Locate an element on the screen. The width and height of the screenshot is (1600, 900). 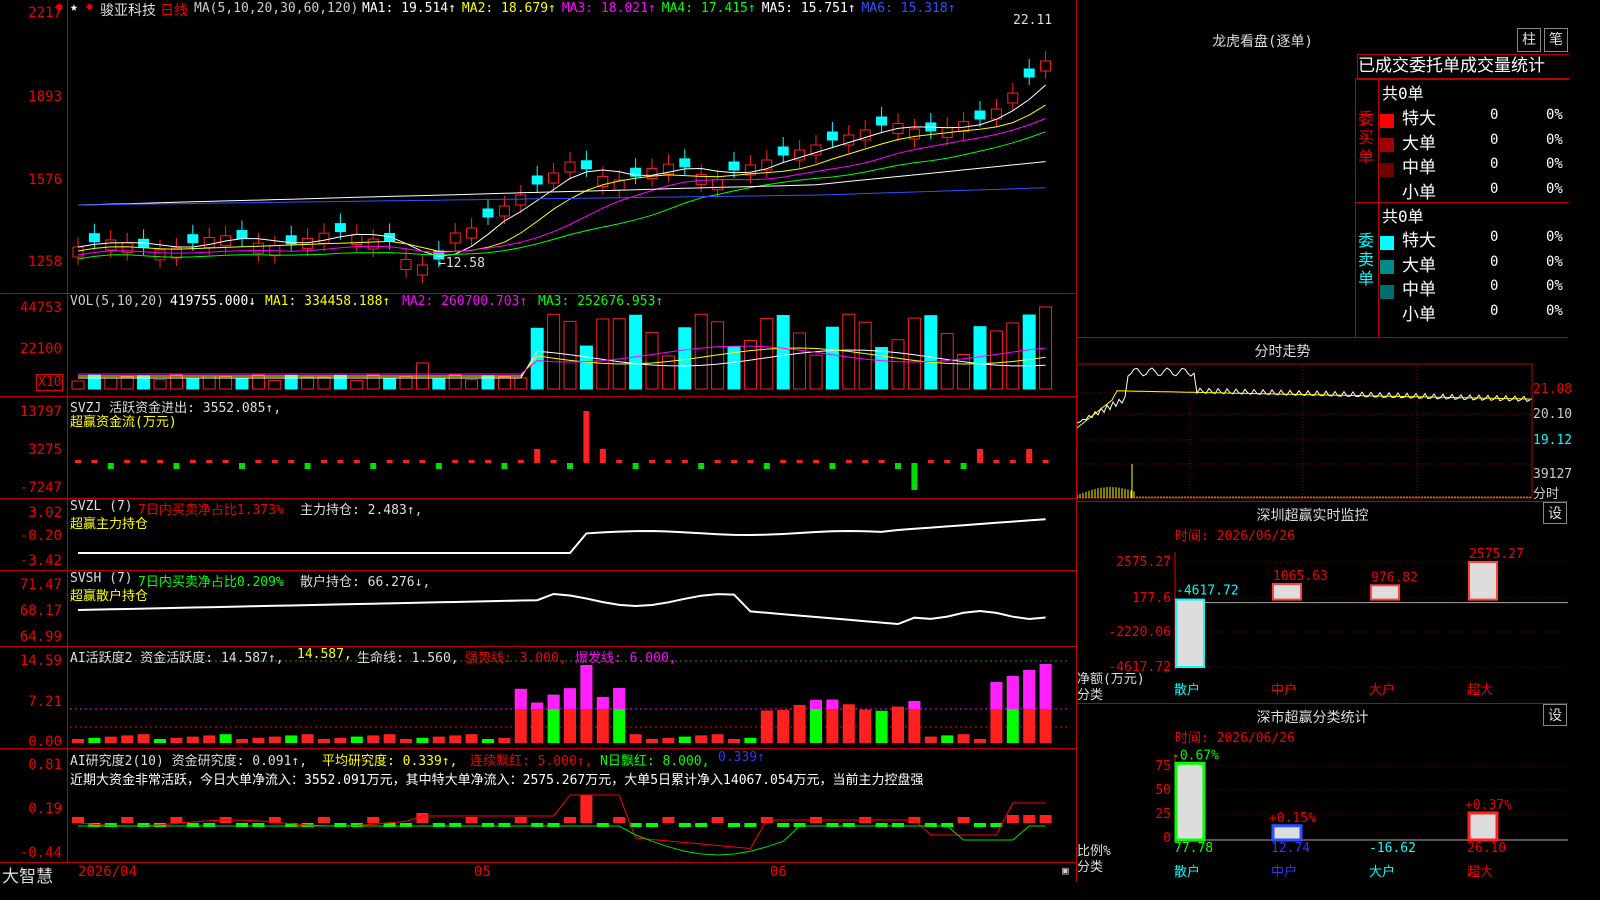
order-count: 0 is located at coordinates (1494, 237).